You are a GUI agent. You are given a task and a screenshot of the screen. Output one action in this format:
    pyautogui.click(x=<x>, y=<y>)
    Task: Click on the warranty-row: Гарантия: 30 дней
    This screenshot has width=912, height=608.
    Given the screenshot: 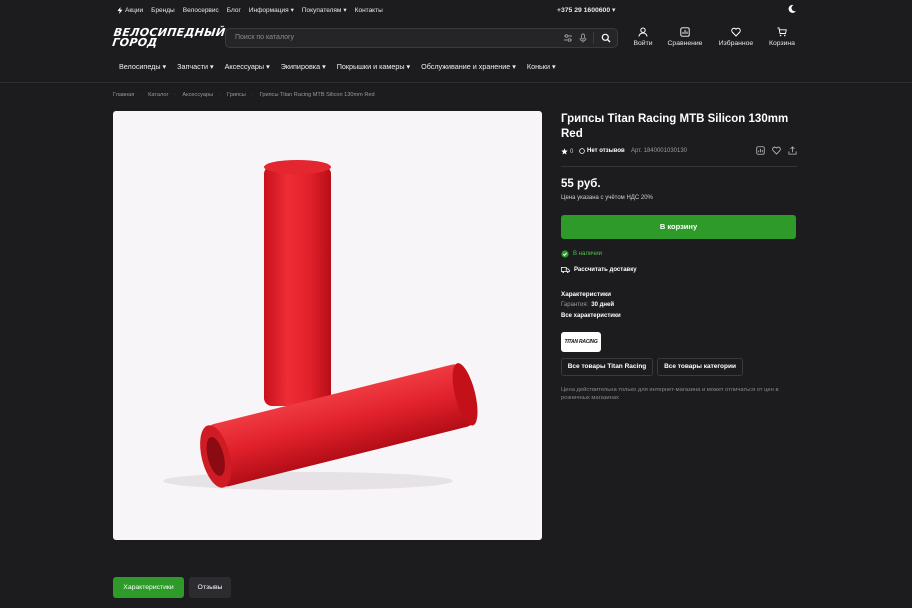 What is the action you would take?
    pyautogui.click(x=587, y=305)
    